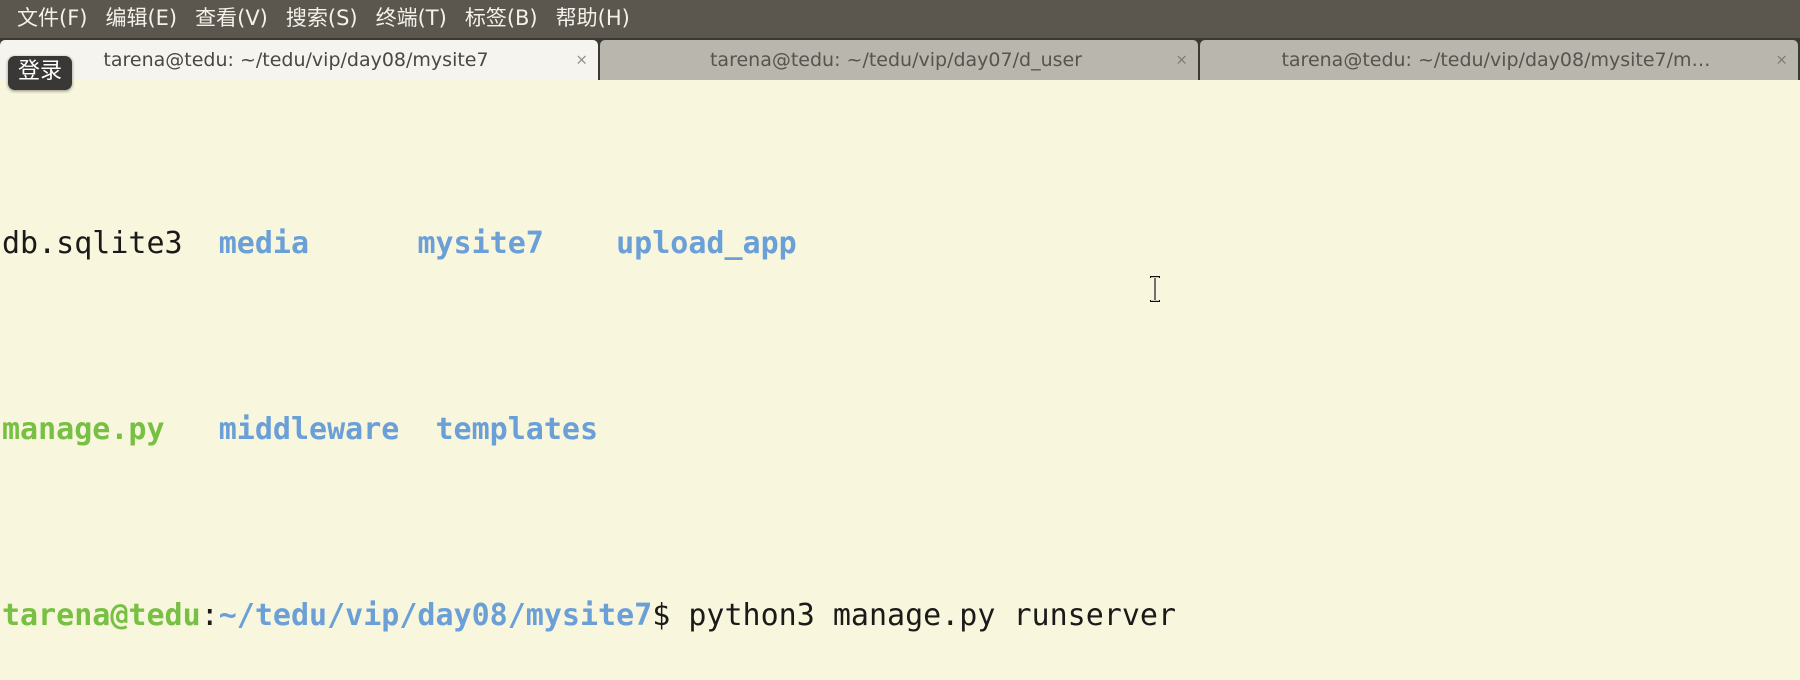 The width and height of the screenshot is (1800, 680). Describe the element at coordinates (896, 60) in the screenshot. I see `tab-label: tarena@tedu: ~/tedu/vip/day07/d_user` at that location.